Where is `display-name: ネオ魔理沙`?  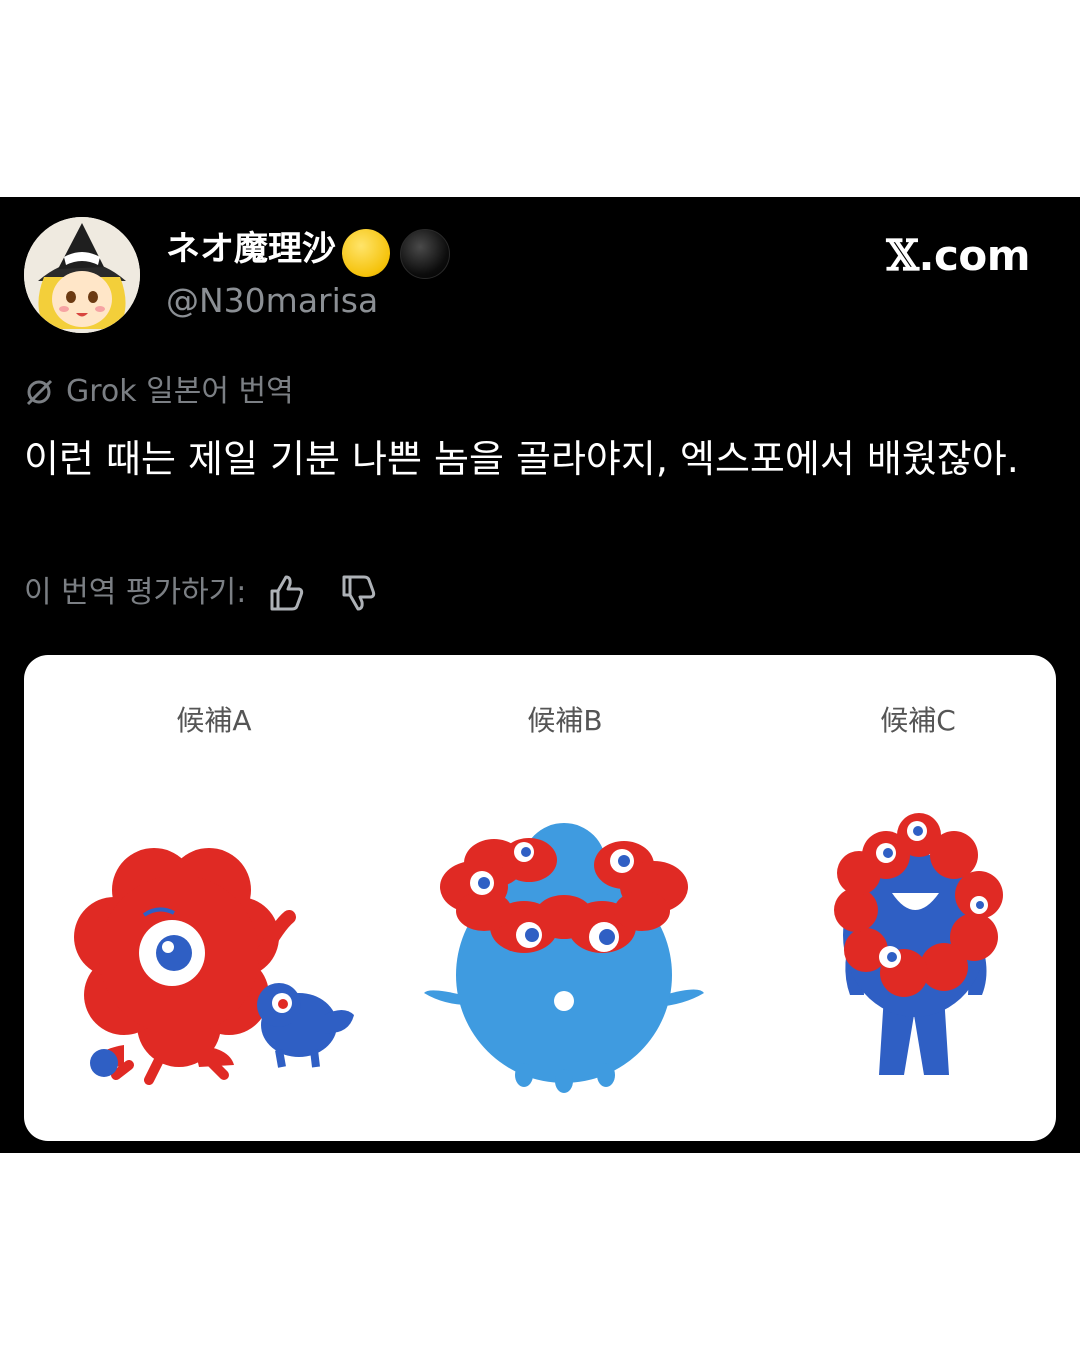 display-name: ネオ魔理沙 is located at coordinates (251, 249).